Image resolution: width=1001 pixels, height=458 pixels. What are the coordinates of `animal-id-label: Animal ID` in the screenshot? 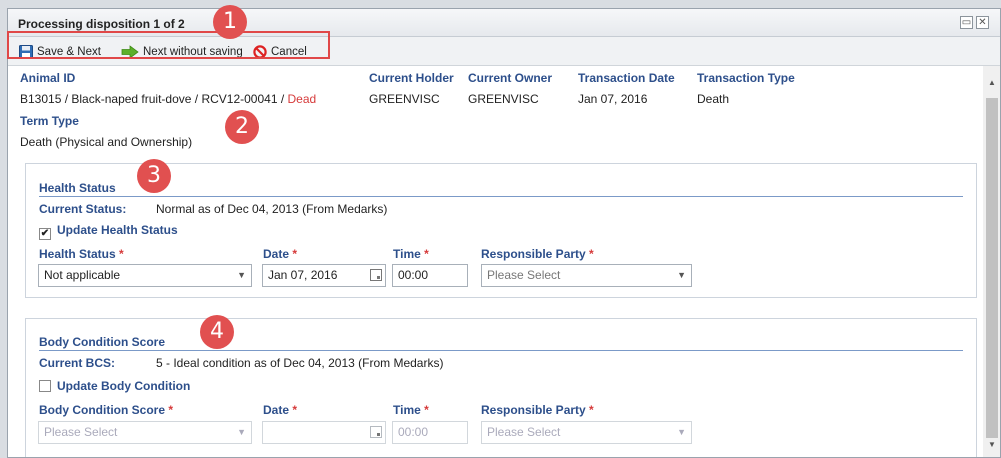 It's located at (48, 78).